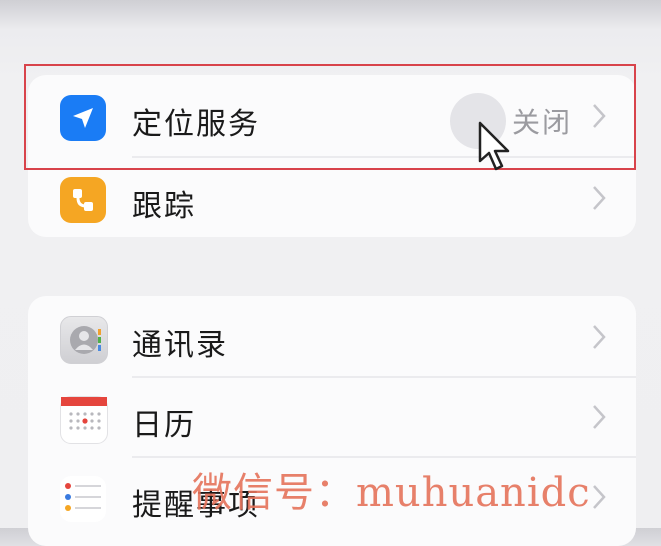 The width and height of the screenshot is (661, 546). What do you see at coordinates (180, 345) in the screenshot?
I see `contacts-label: 通讯录` at bounding box center [180, 345].